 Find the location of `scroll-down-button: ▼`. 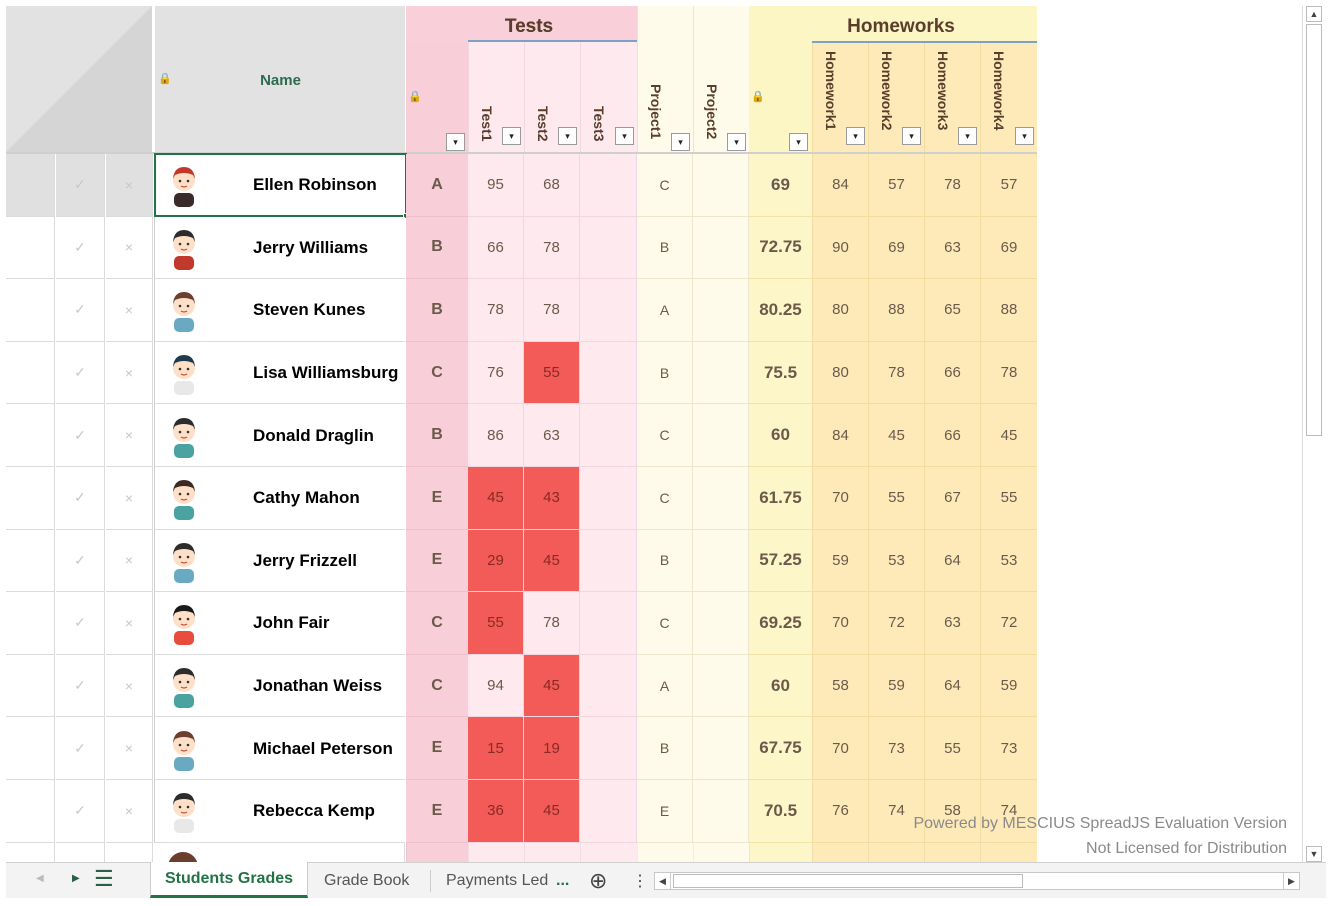

scroll-down-button: ▼ is located at coordinates (1314, 854).